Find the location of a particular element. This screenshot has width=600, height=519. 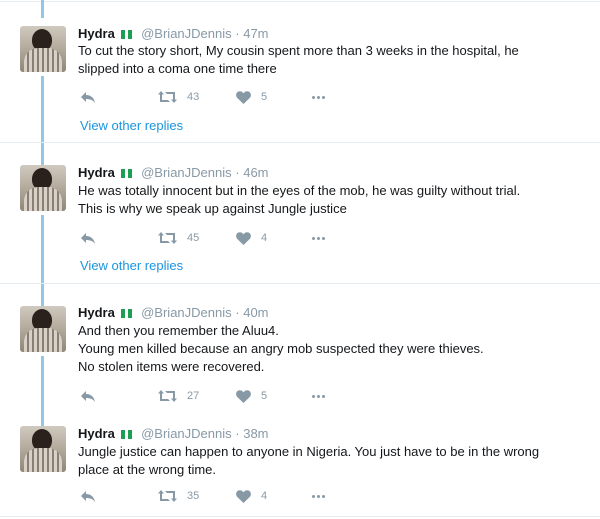

tweet-actions: 45 4 is located at coordinates (228, 238).